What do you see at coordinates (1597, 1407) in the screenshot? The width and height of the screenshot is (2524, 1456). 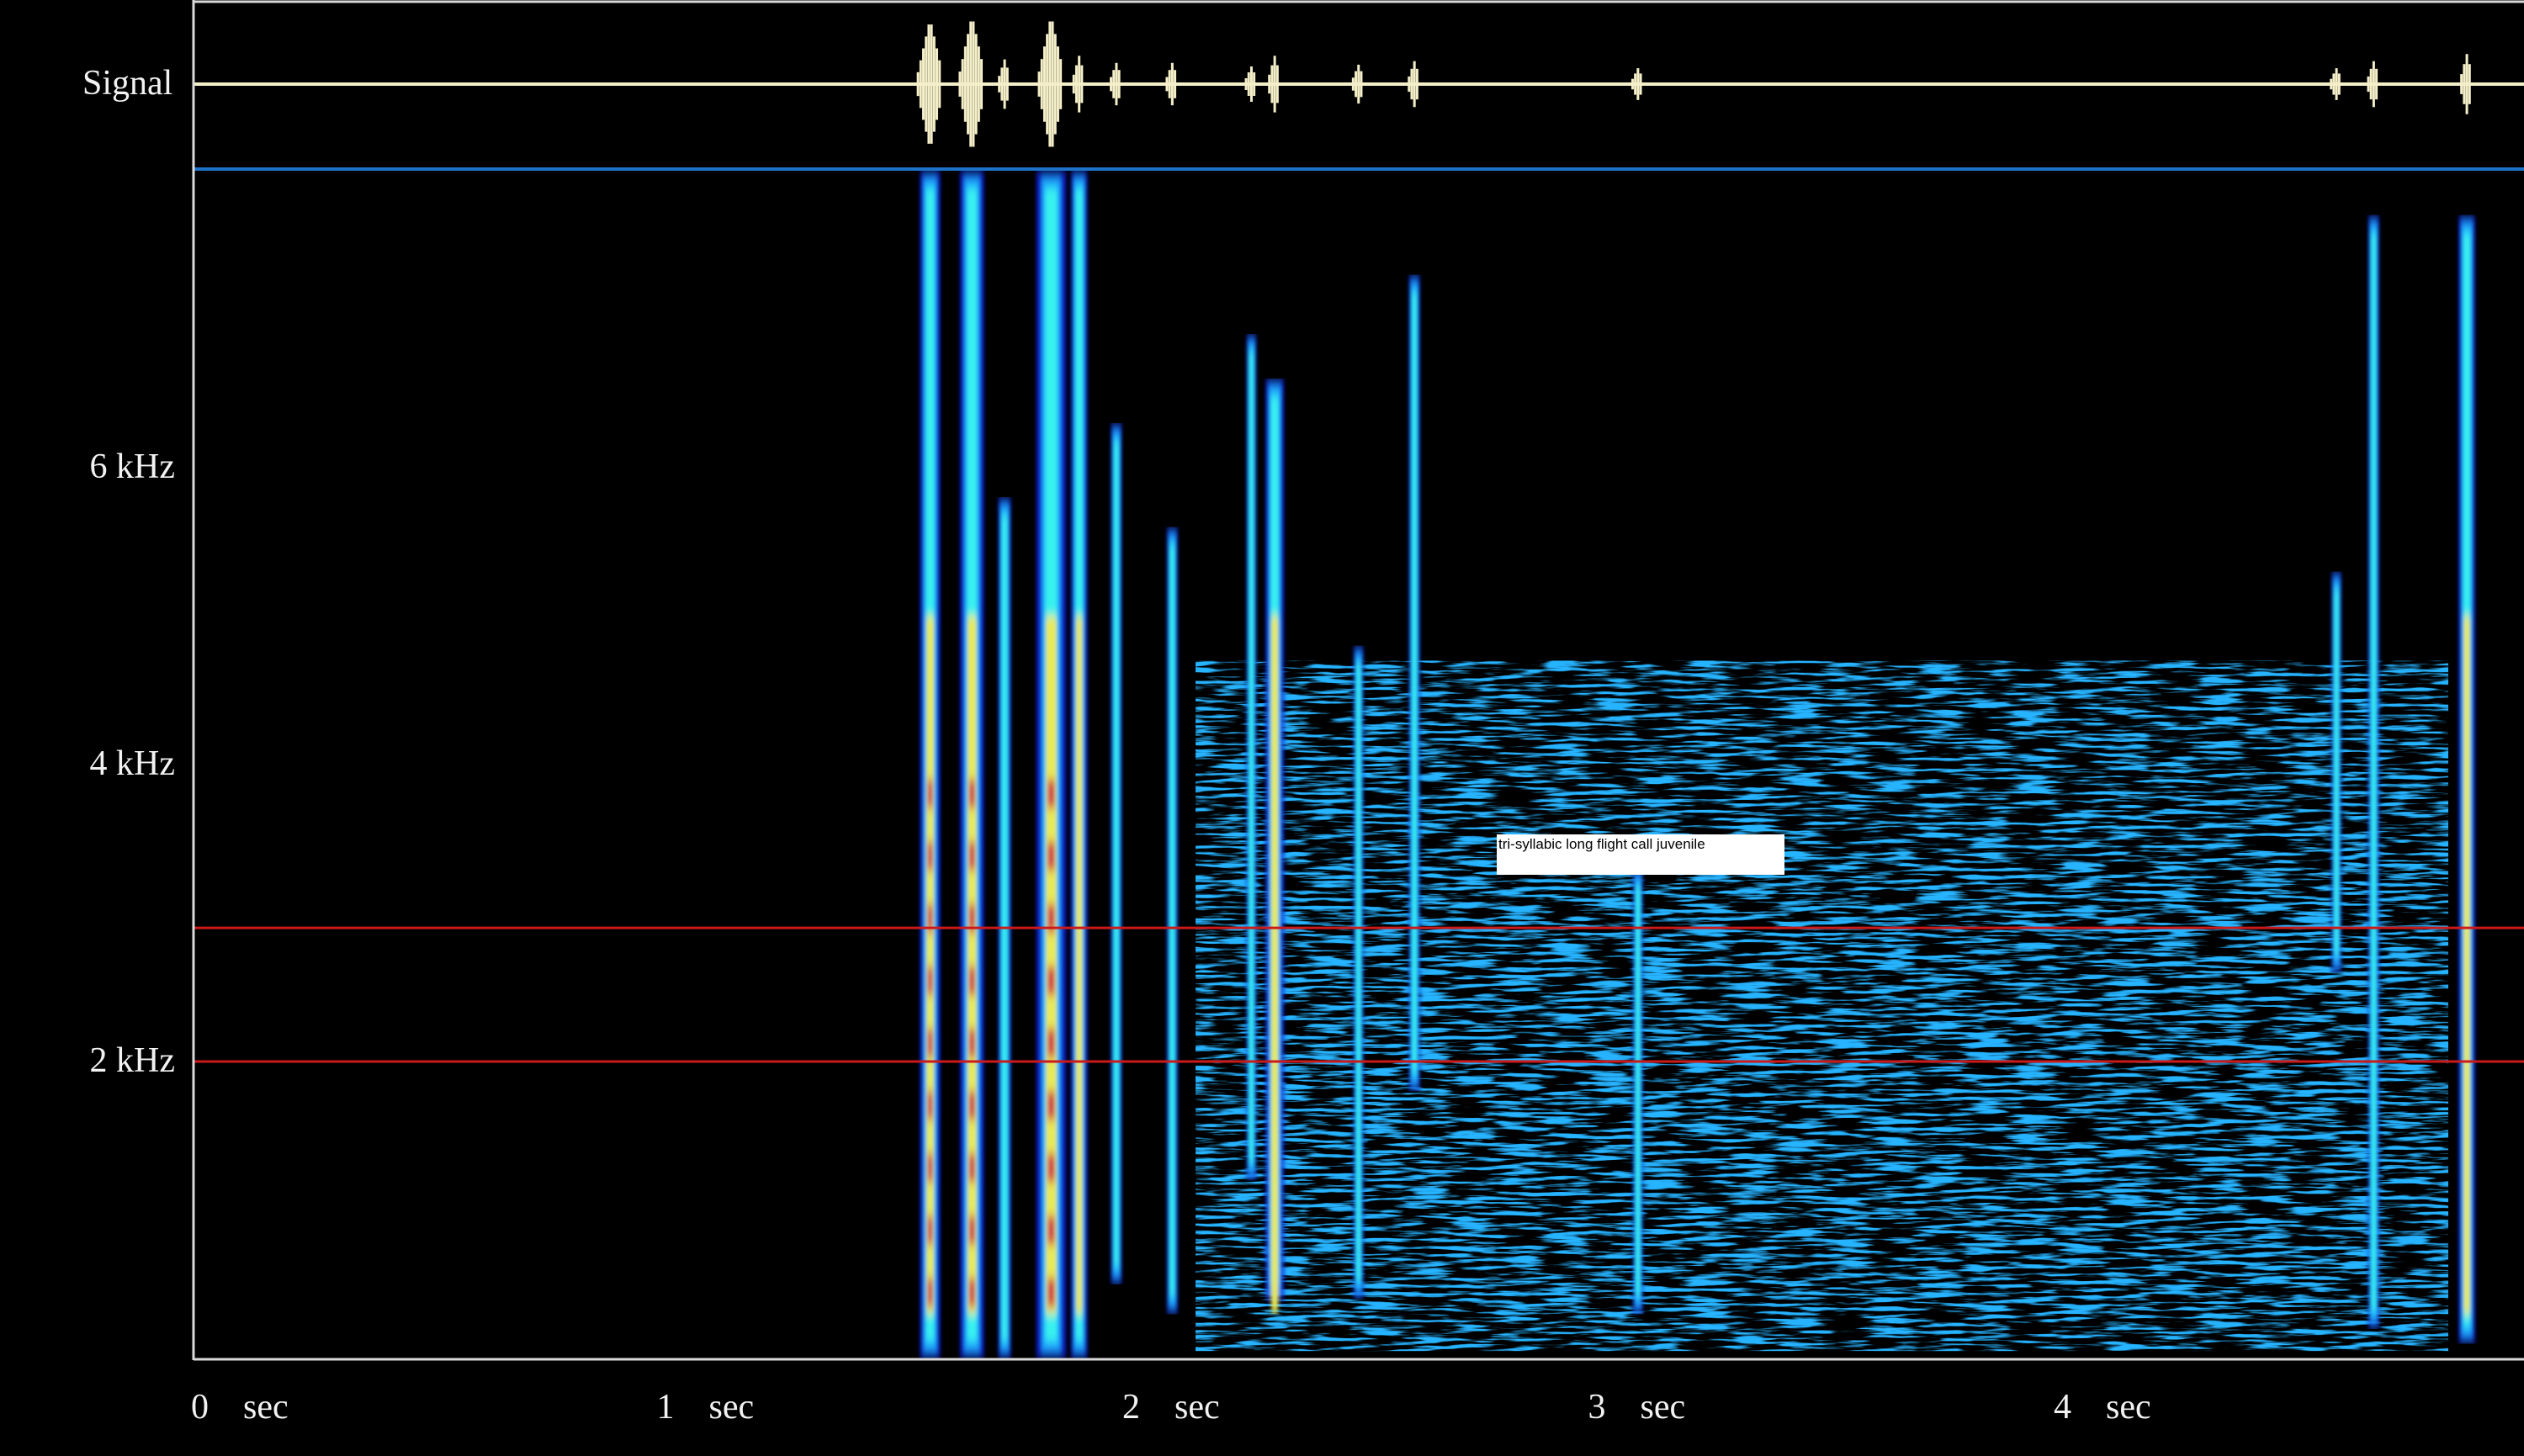 I see `x-tick-label: 3` at bounding box center [1597, 1407].